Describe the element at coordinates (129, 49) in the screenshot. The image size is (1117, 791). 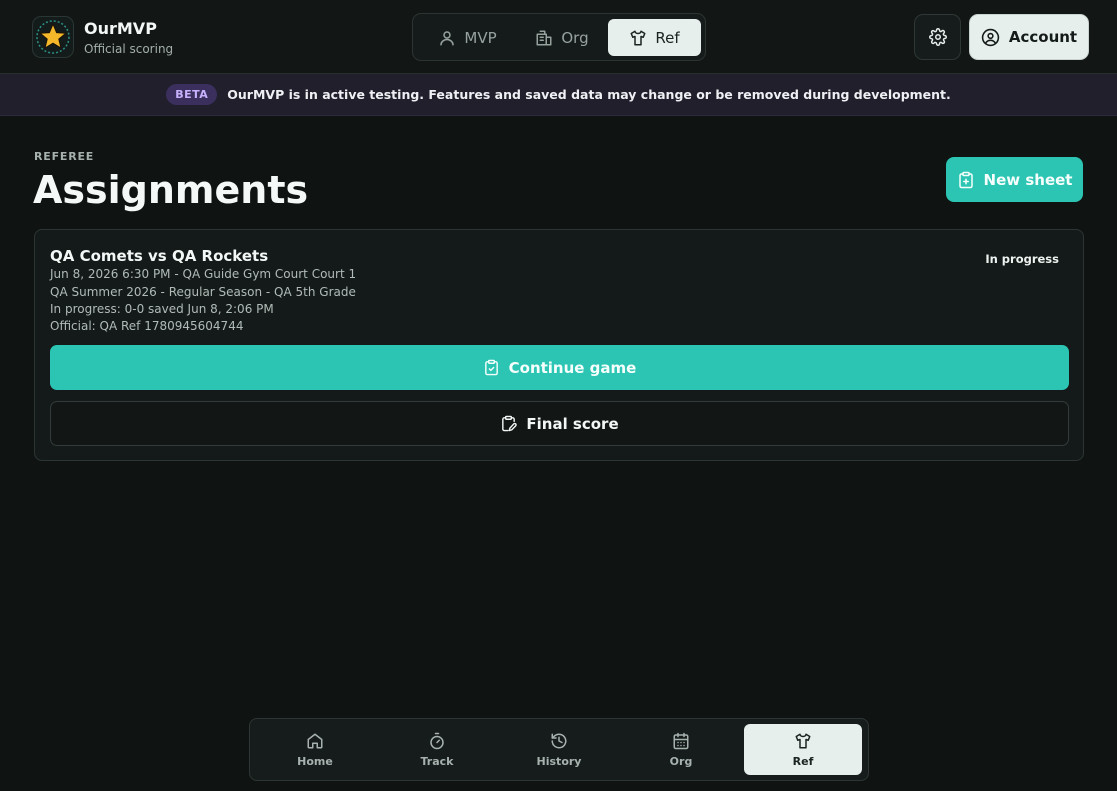
I see `app-subtitle: Official scoring` at that location.